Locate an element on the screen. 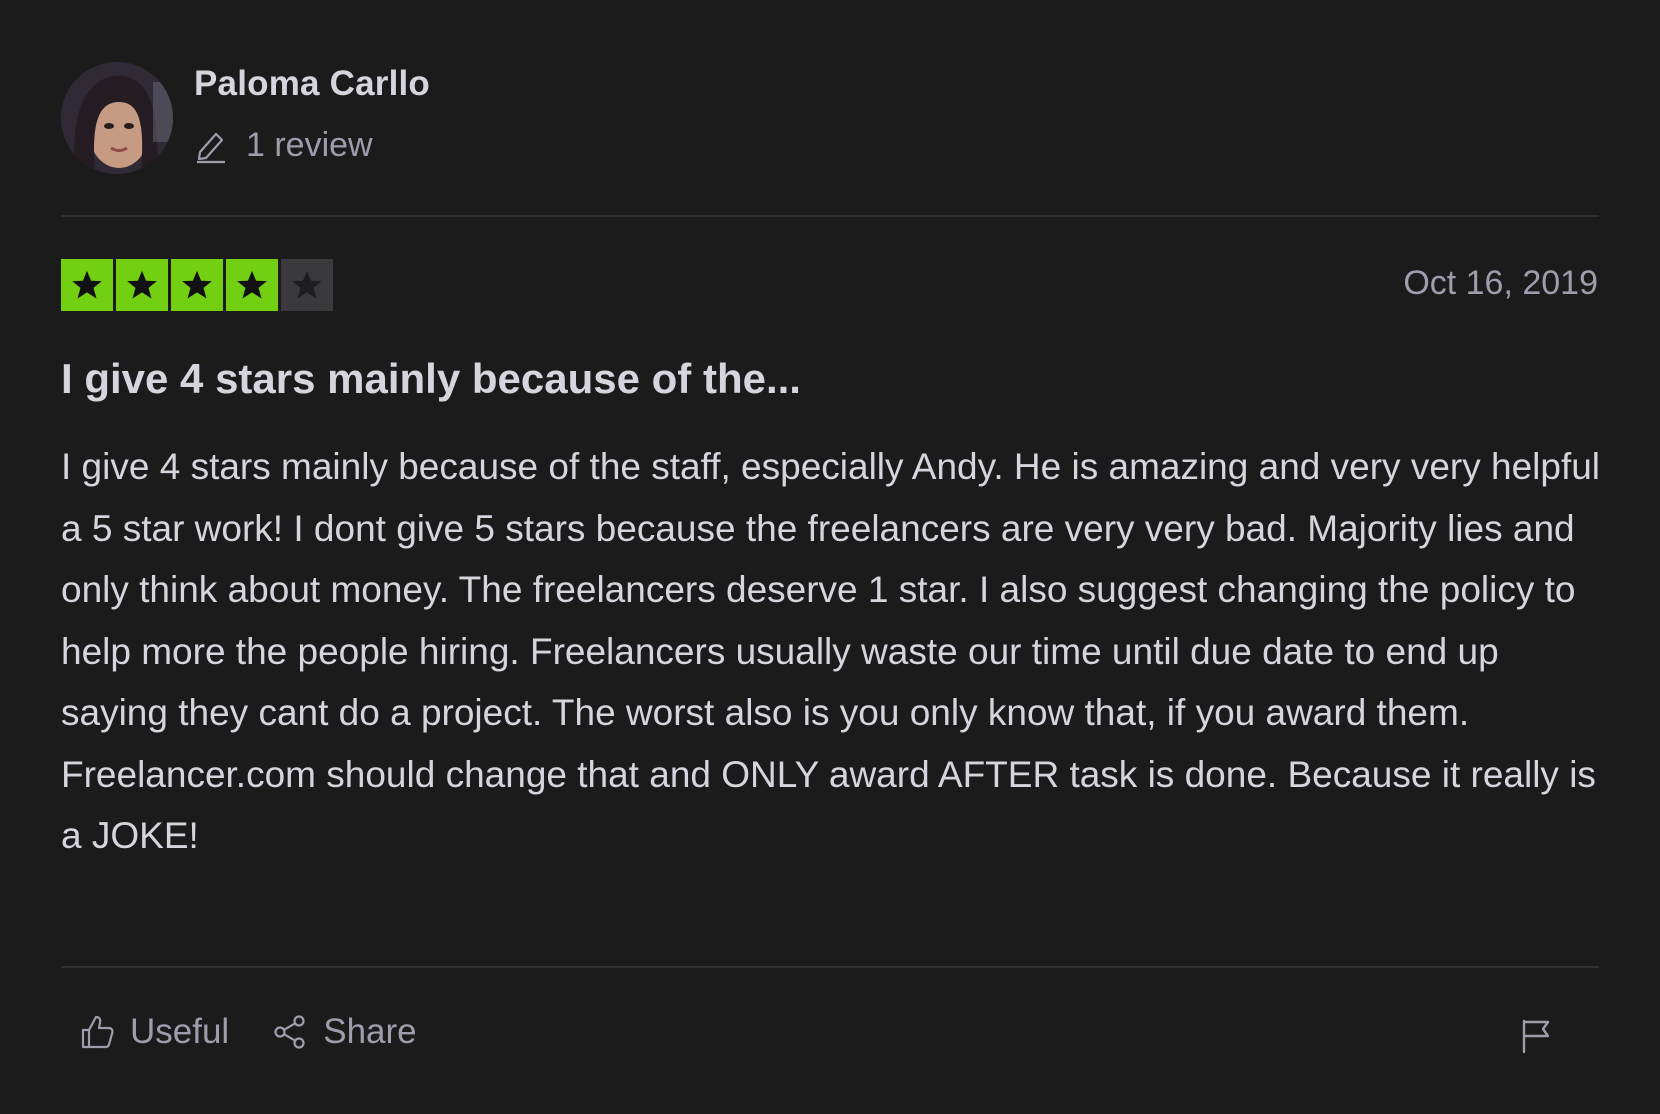 This screenshot has height=1114, width=1660. star-1-filled is located at coordinates (87, 285).